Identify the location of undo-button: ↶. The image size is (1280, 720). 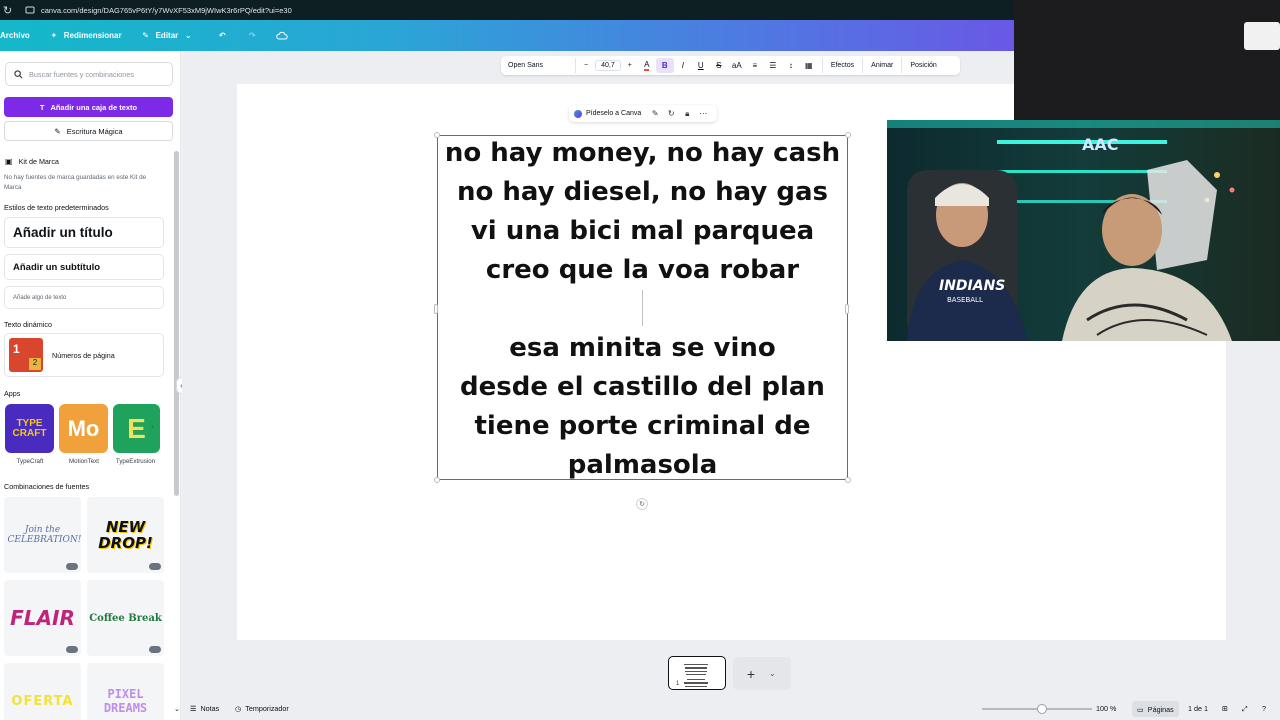
(222, 36).